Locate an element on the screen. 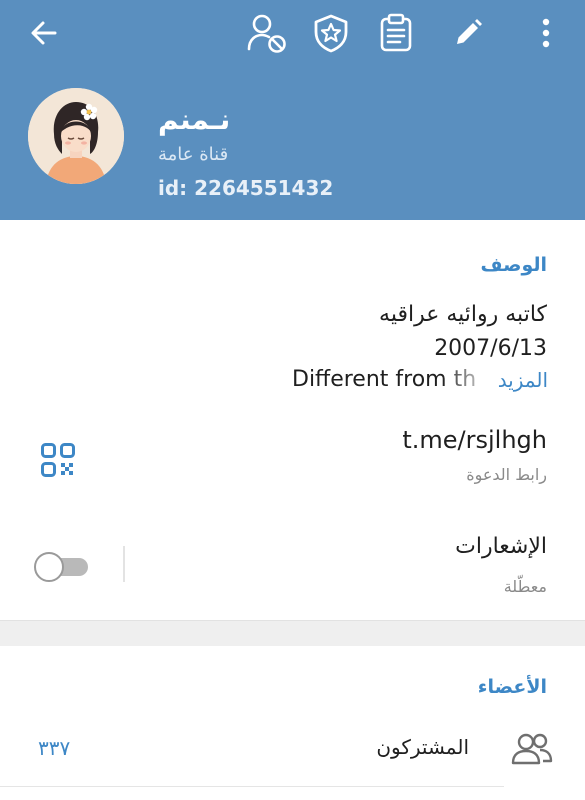 The image size is (585, 800). channel-avatar is located at coordinates (76, 136).